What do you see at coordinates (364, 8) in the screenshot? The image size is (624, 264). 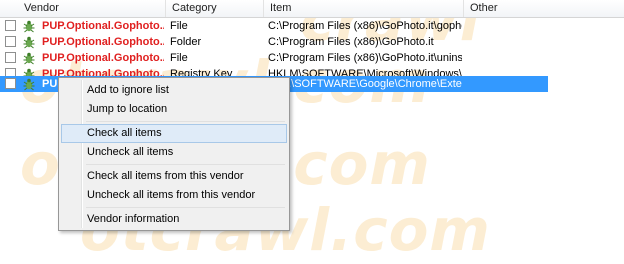 I see `column-header-item: Item` at bounding box center [364, 8].